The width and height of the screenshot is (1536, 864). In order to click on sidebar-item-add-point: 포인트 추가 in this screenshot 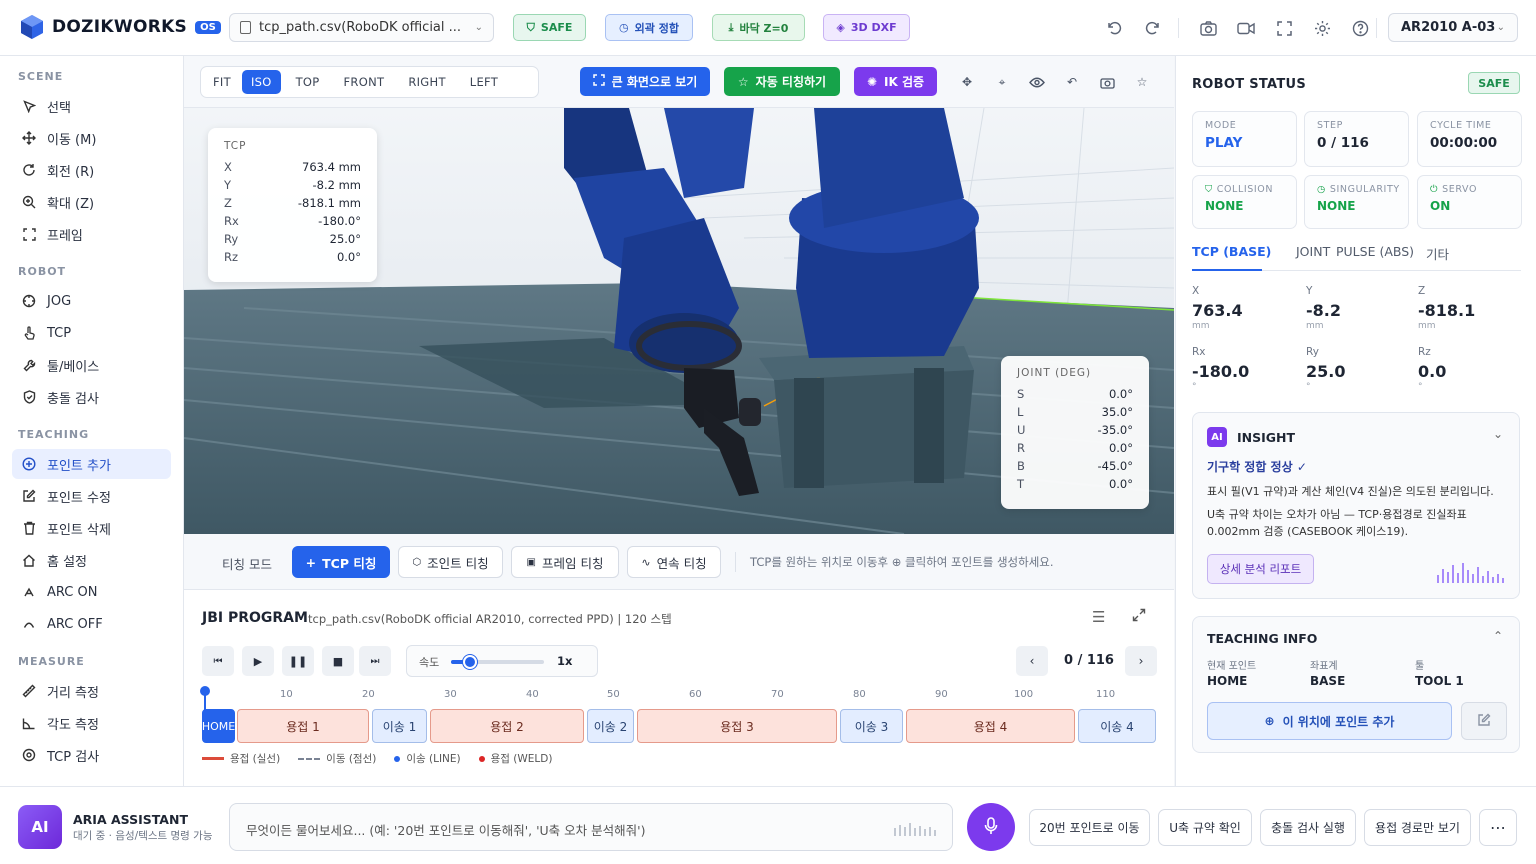, I will do `click(91, 464)`.